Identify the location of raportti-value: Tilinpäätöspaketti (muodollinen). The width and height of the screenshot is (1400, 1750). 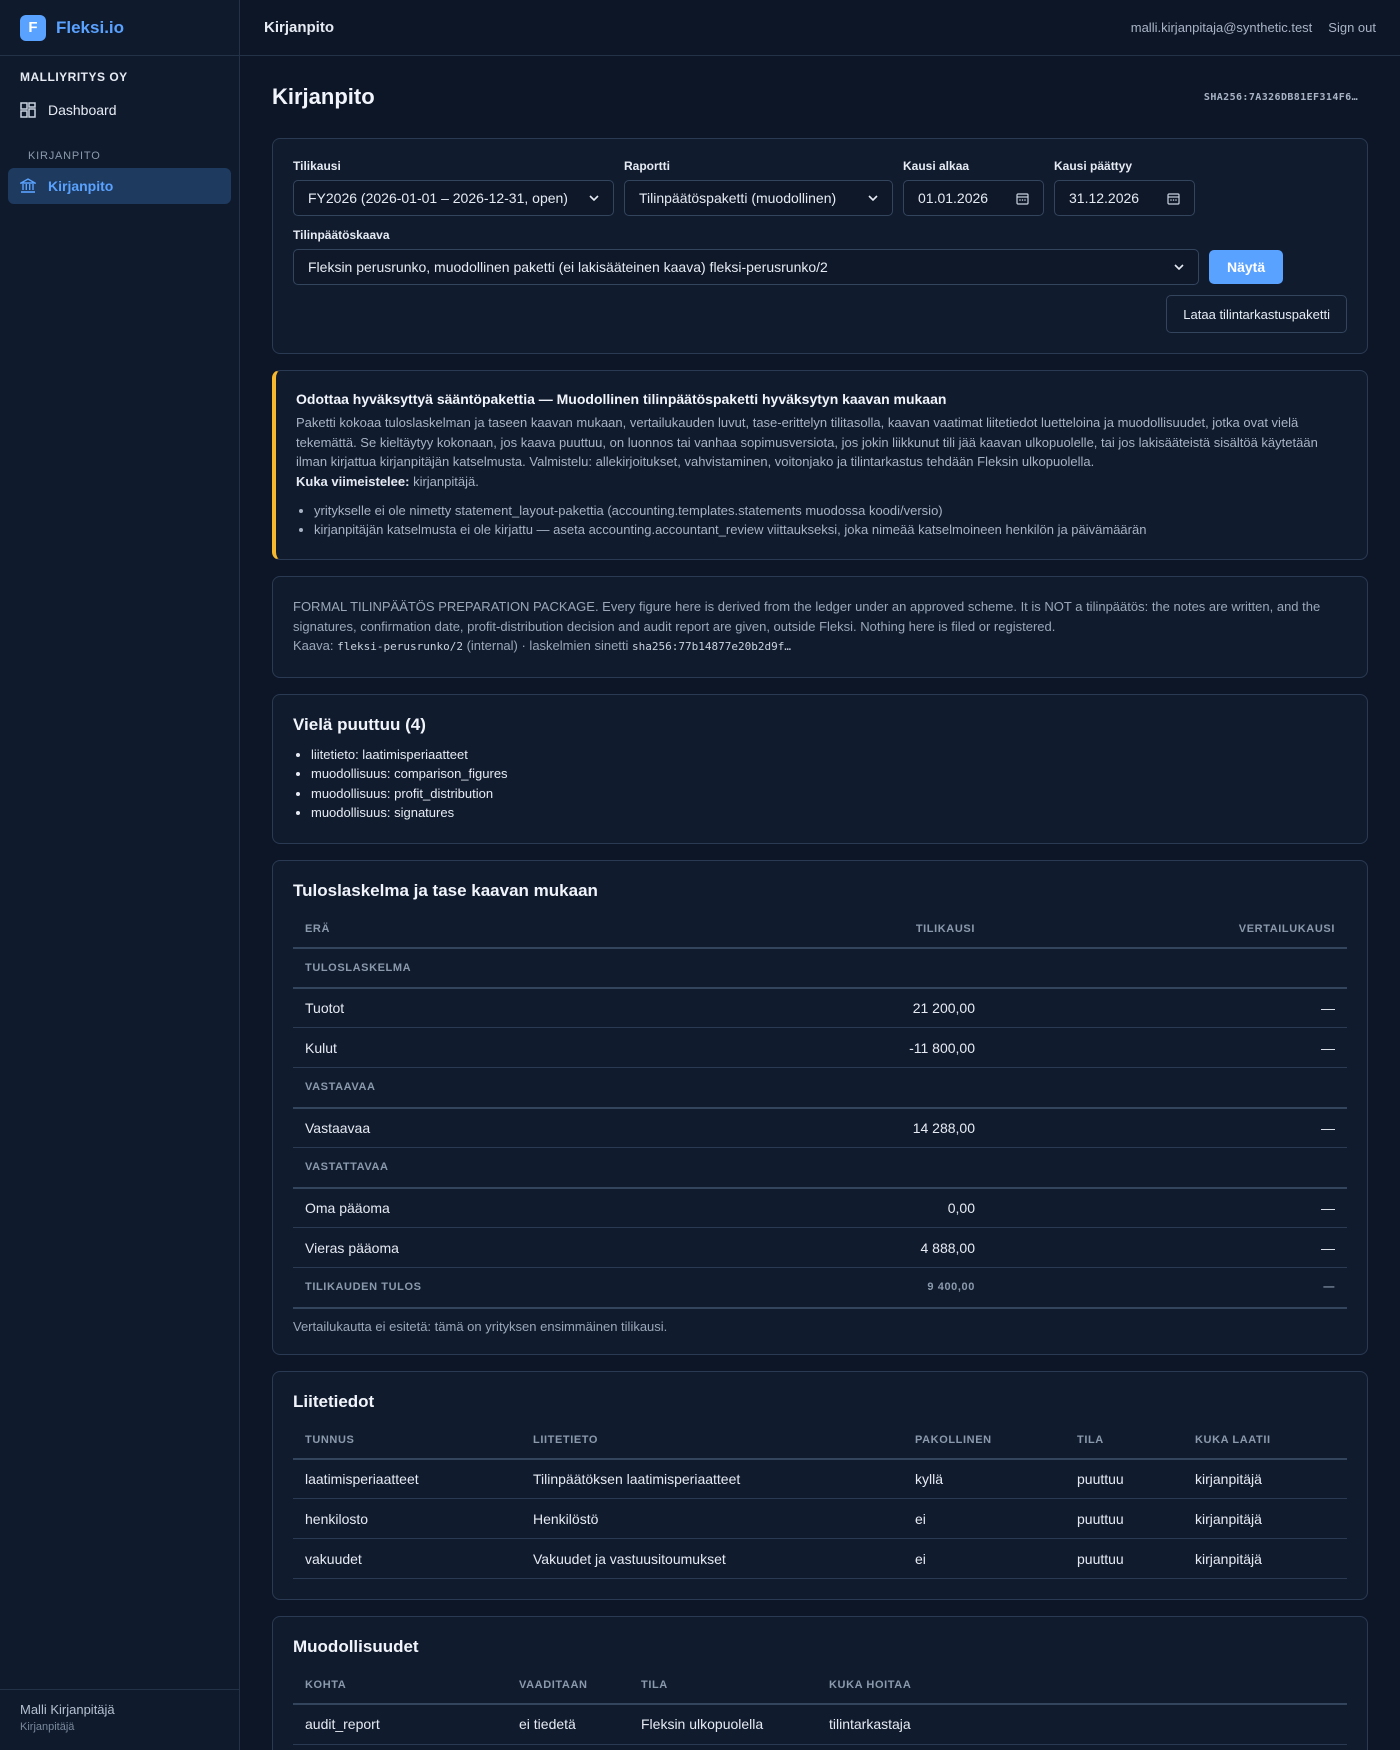
(738, 198).